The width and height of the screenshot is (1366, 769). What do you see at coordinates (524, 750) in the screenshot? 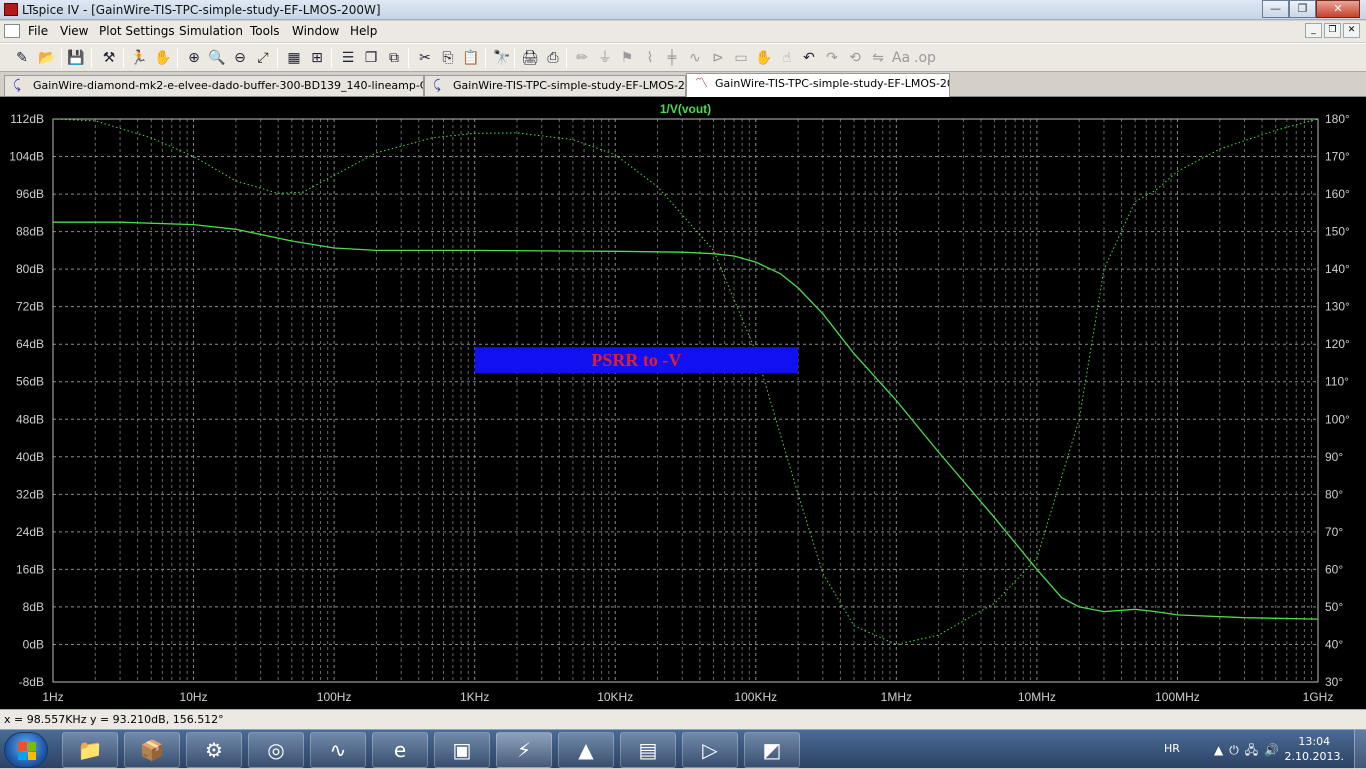
I see `taskbar-ltspice-button: ⚡` at bounding box center [524, 750].